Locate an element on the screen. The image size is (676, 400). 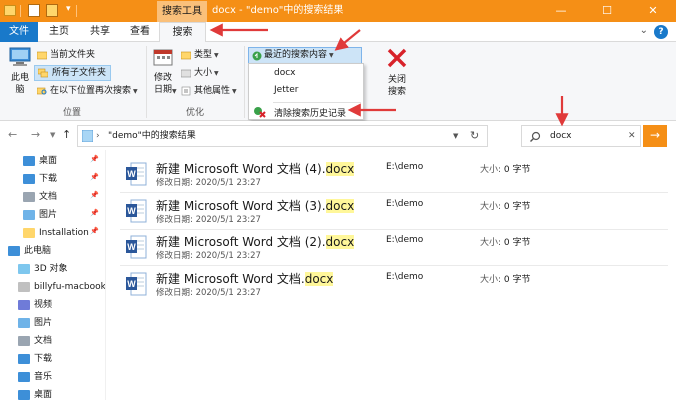
recent-searches-menu: docx Jetter 清除搜索历史记录 is located at coordinates (306, 91).